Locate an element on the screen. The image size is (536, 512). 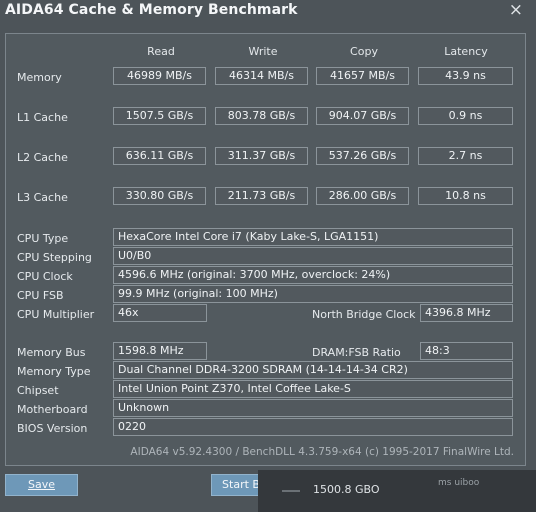
column-header-copy: Copy is located at coordinates (364, 51).